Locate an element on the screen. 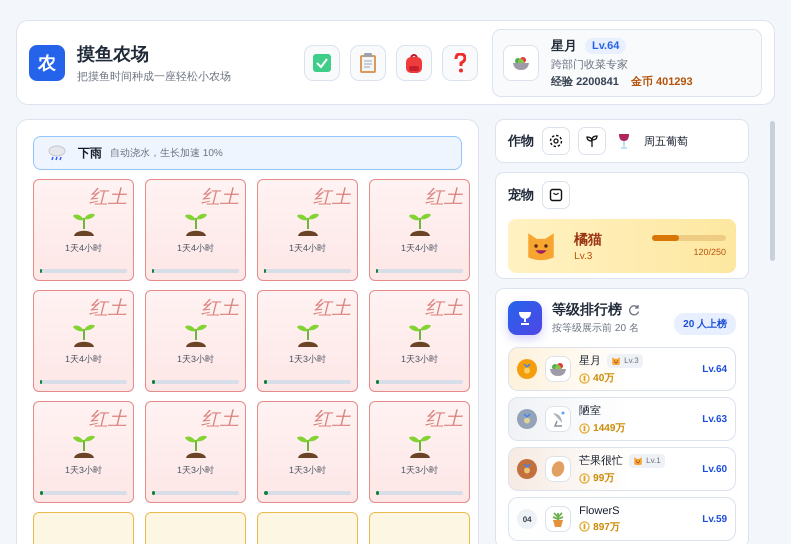  pet-level-tag: Lv.1 is located at coordinates (647, 461).